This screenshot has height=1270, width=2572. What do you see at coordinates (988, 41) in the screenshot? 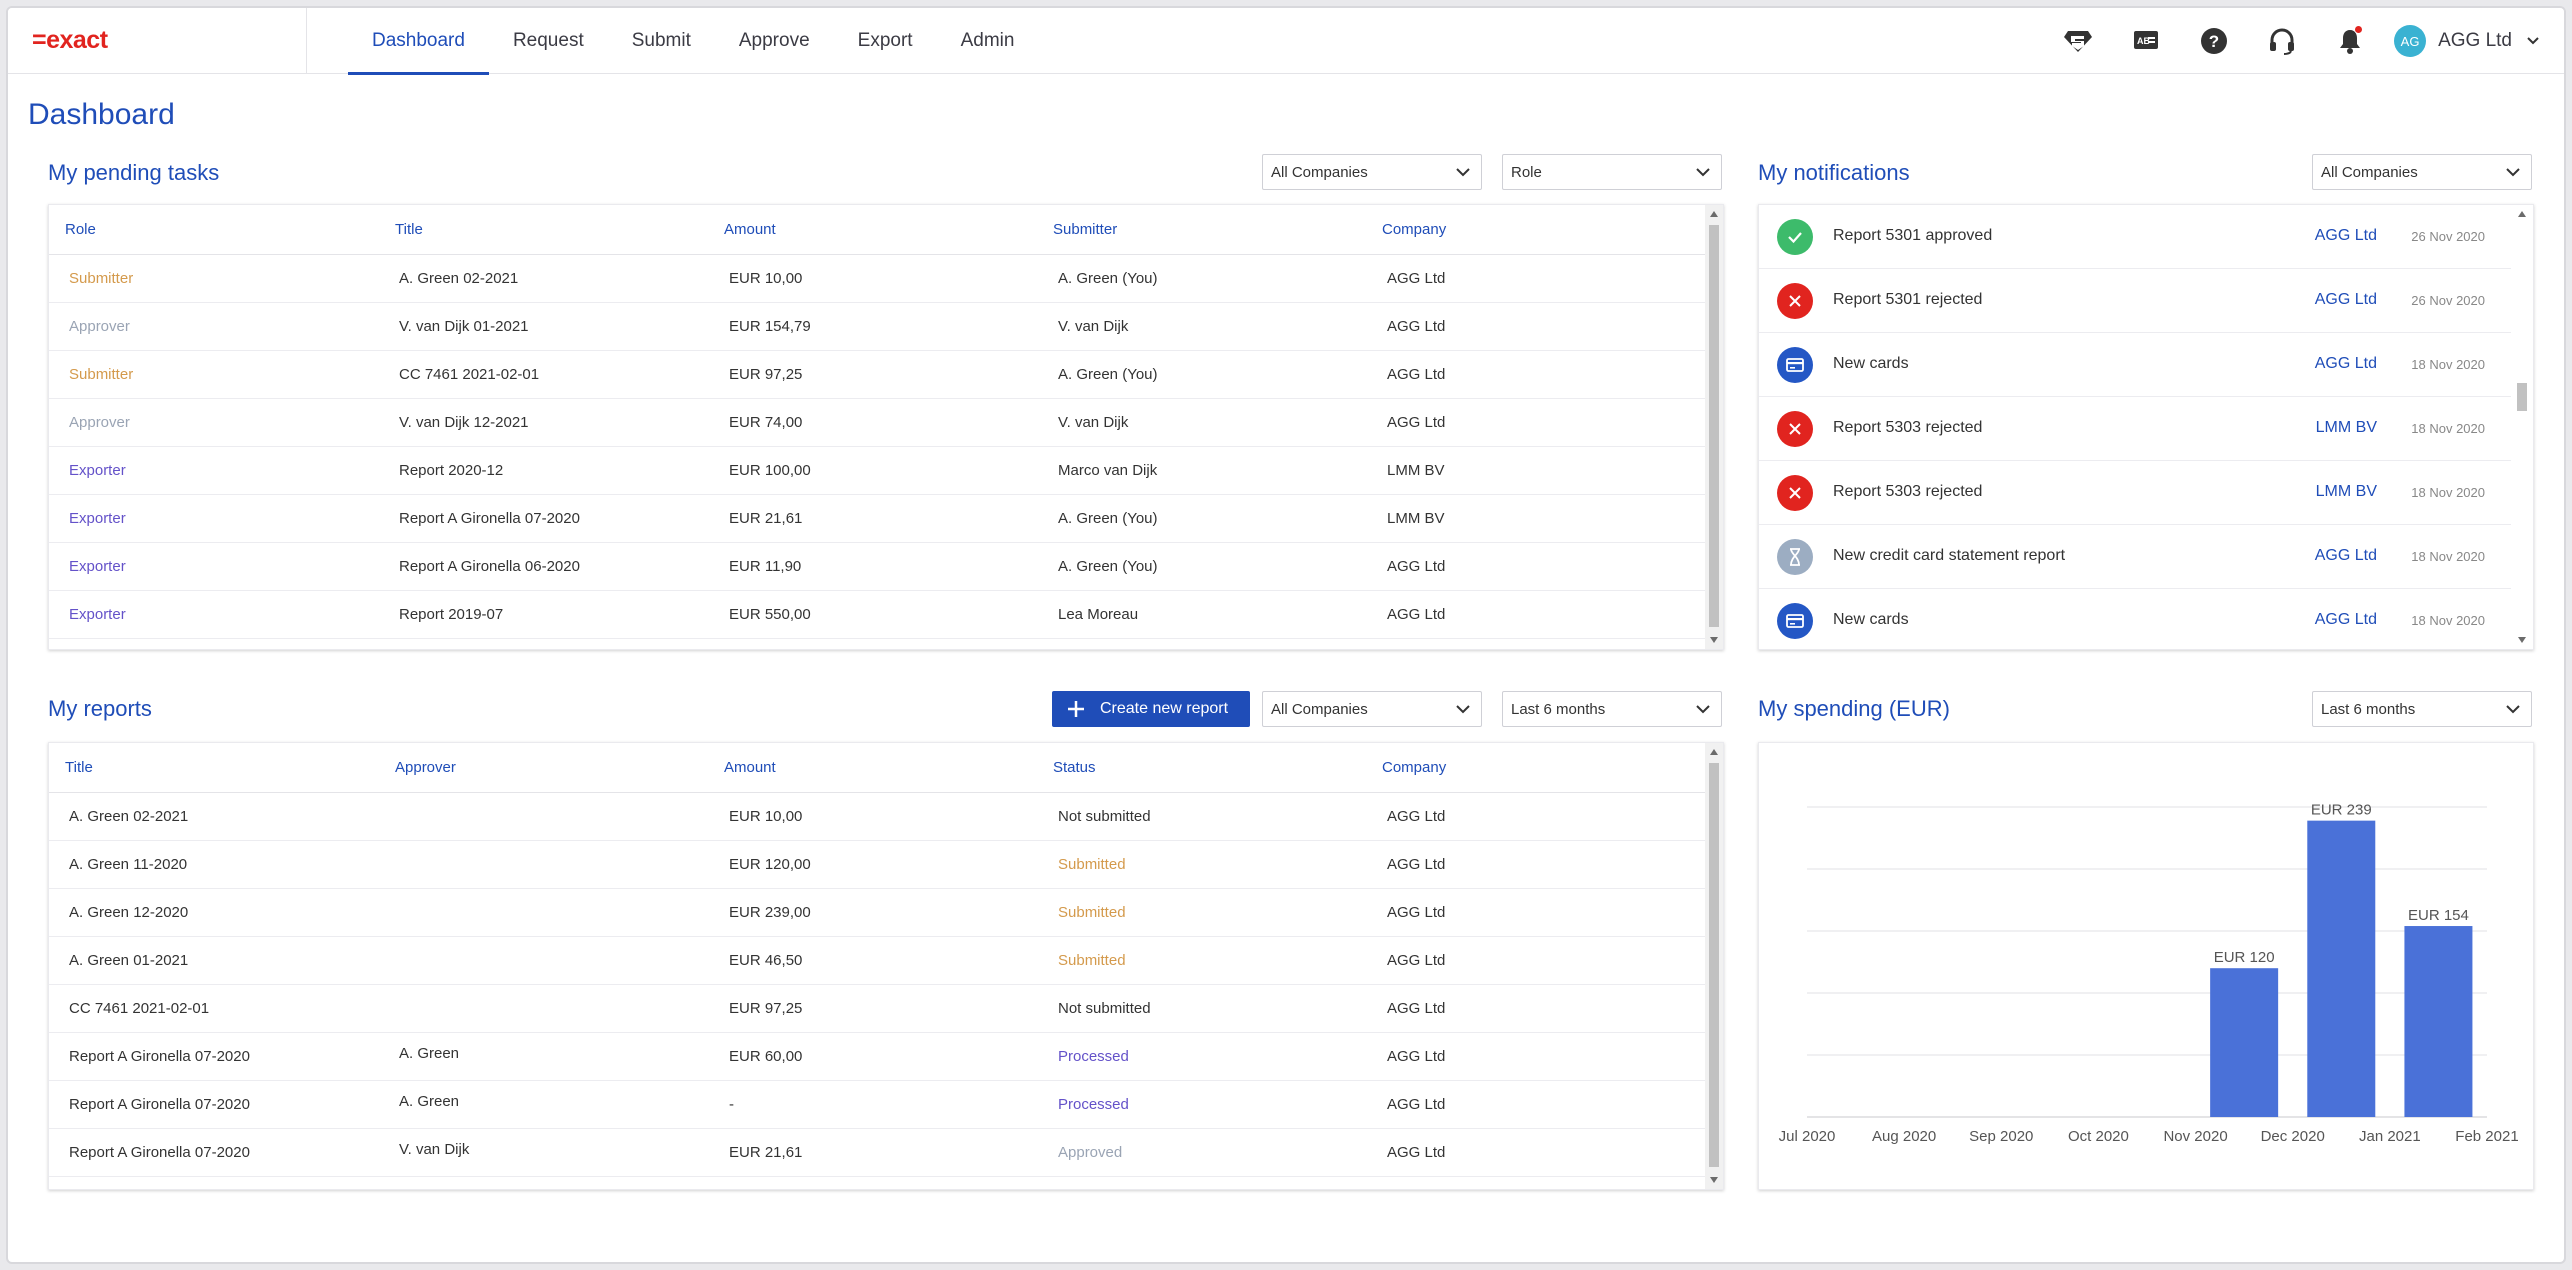
I see `nav-admin: Admin` at bounding box center [988, 41].